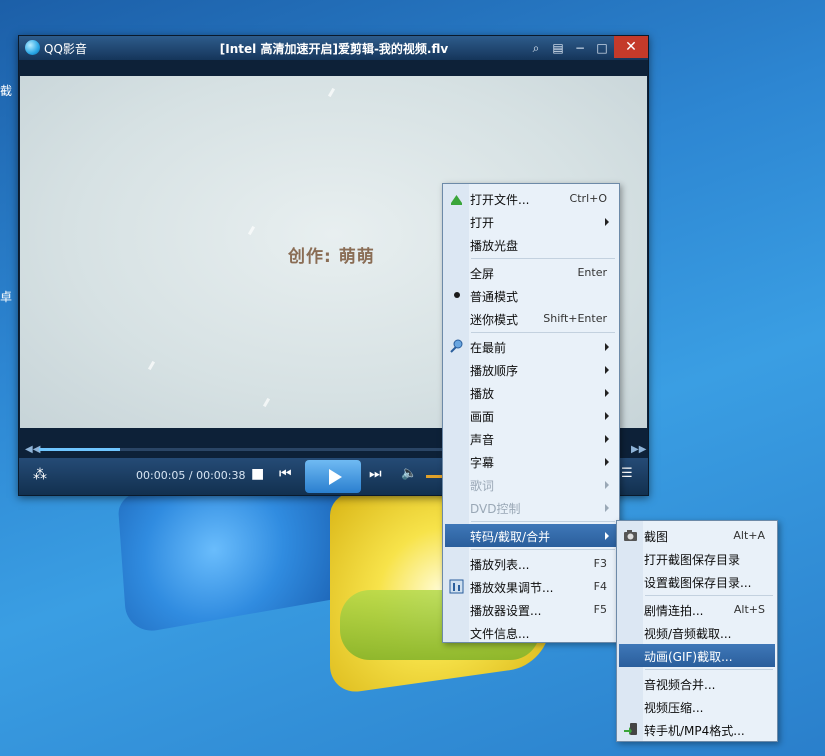 Image resolution: width=825 pixels, height=756 pixels. What do you see at coordinates (482, 274) in the screenshot?
I see `menu-item-label: 全屏` at bounding box center [482, 274].